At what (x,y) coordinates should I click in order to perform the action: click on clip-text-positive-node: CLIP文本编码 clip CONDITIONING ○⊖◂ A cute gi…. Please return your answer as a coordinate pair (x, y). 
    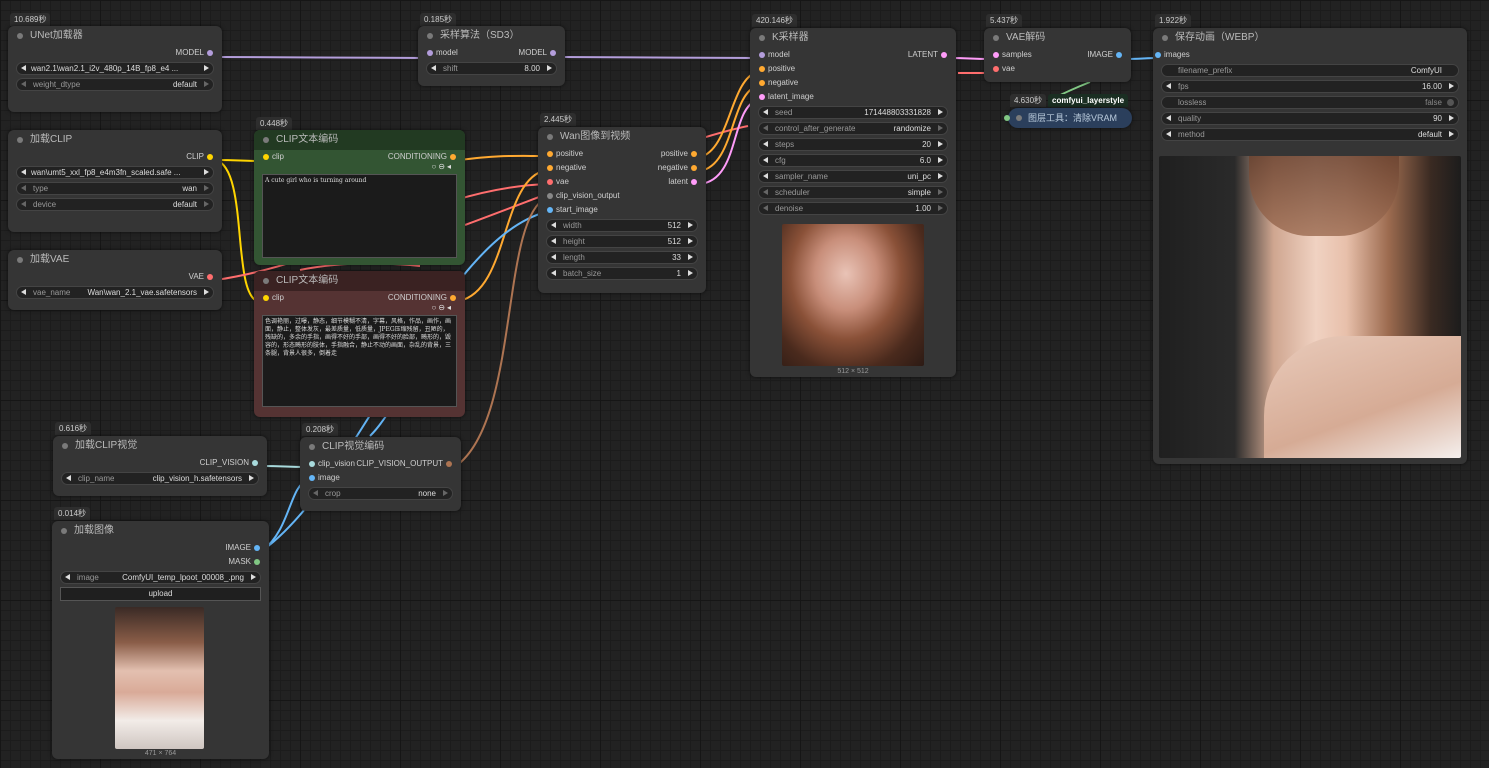
    Looking at the image, I should click on (359, 197).